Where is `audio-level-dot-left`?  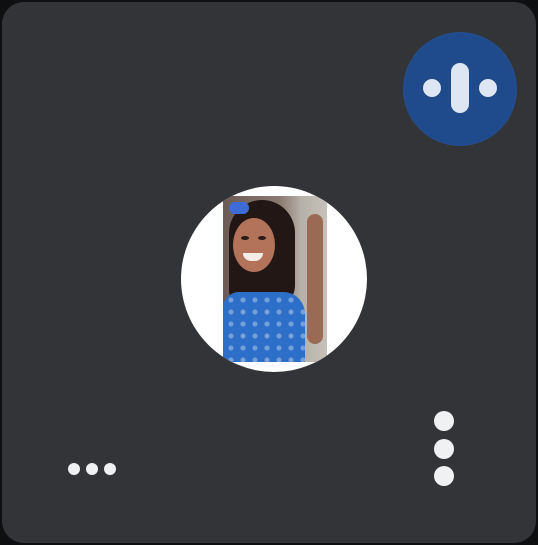
audio-level-dot-left is located at coordinates (432, 88).